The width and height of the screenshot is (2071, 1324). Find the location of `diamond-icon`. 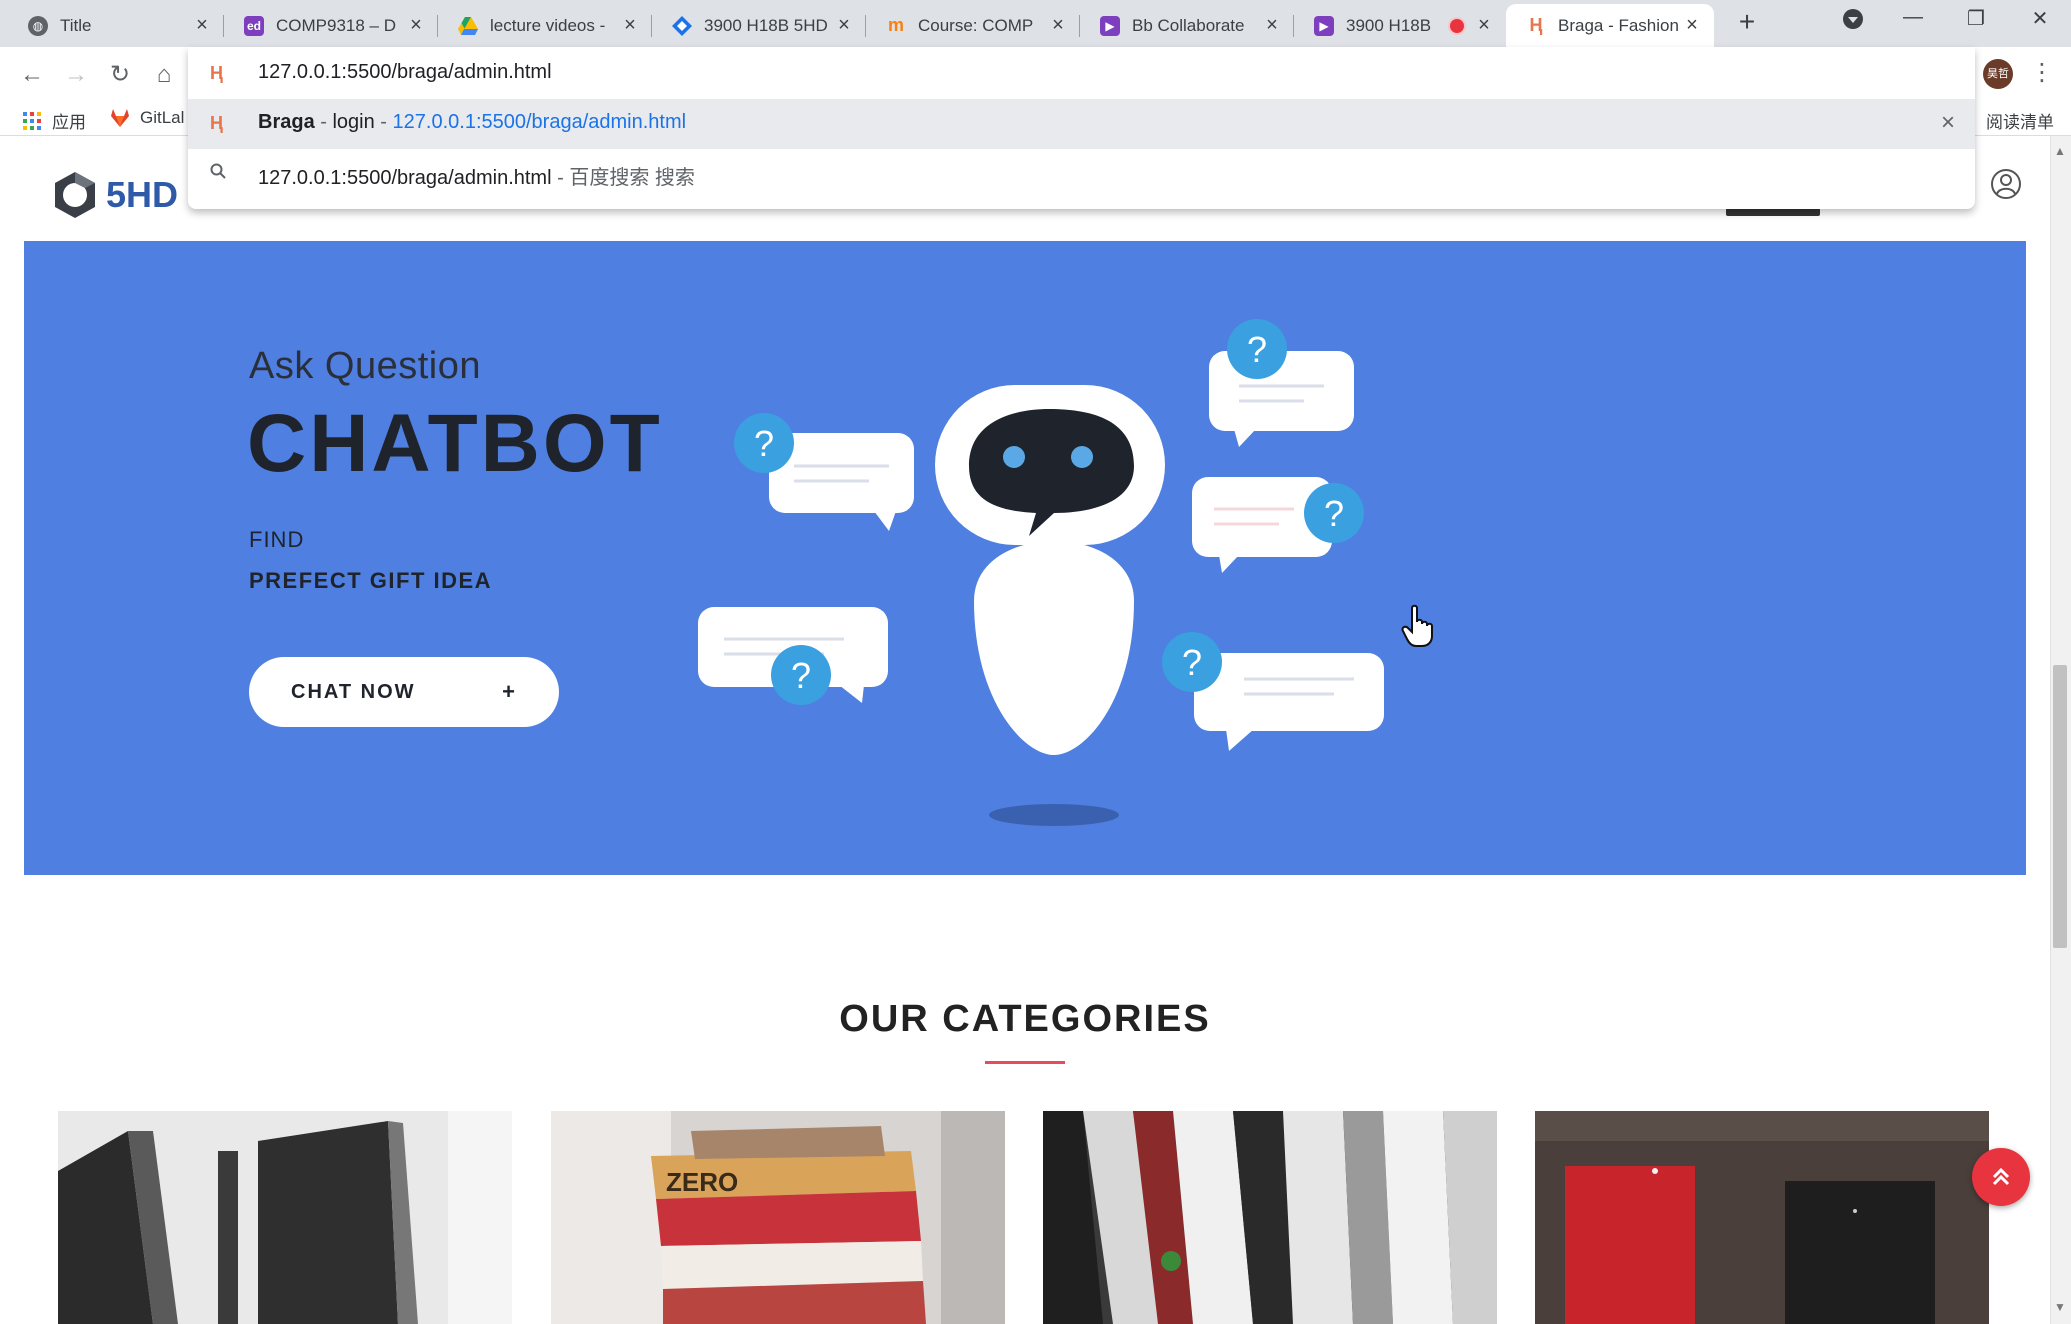

diamond-icon is located at coordinates (682, 25).